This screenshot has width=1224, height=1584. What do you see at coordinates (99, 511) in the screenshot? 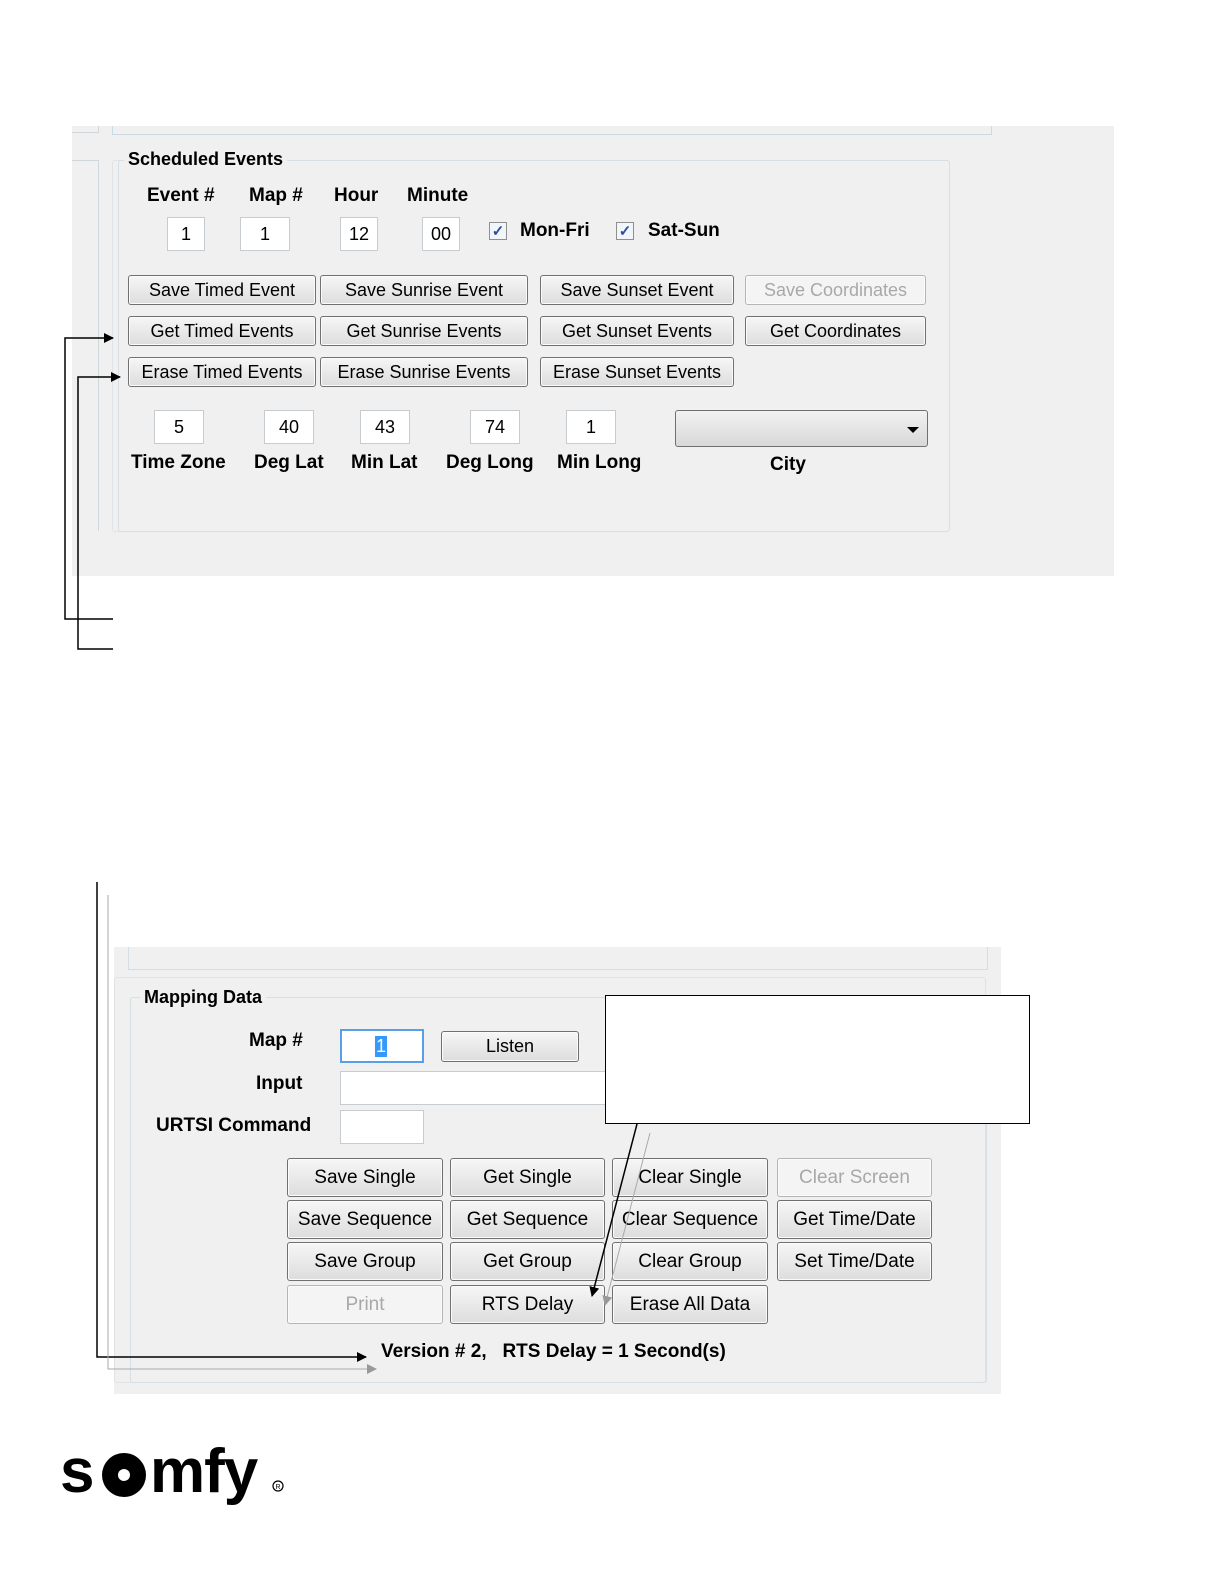
I see `erase-timed-events-pointer` at bounding box center [99, 511].